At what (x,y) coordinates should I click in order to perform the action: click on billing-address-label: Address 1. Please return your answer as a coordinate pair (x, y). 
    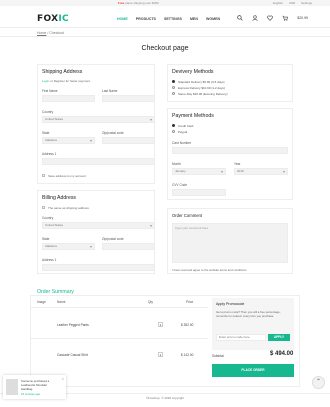
    Looking at the image, I should click on (49, 260).